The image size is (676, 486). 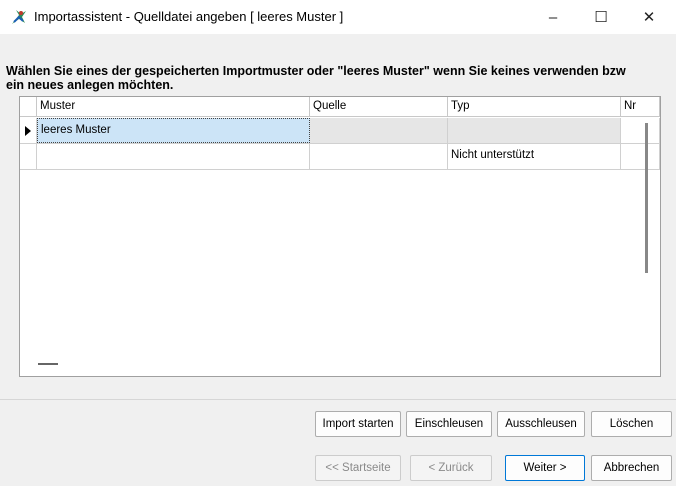 I want to click on column-header-typ: Typ, so click(x=534, y=107).